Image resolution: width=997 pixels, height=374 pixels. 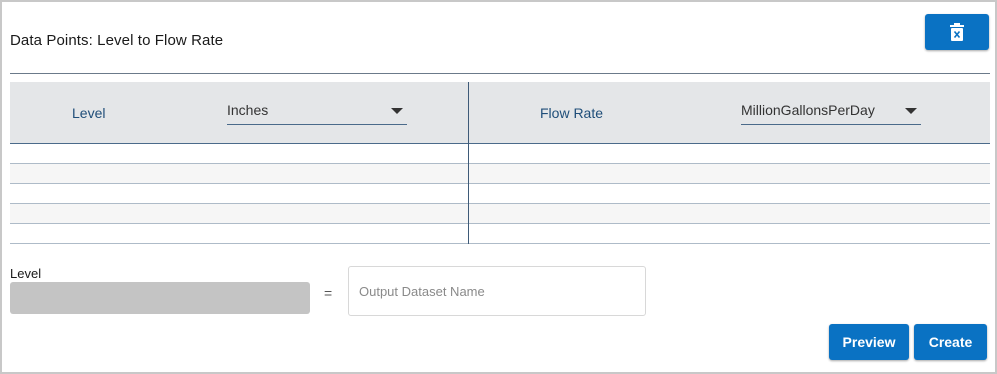 I want to click on title-divider, so click(x=500, y=73).